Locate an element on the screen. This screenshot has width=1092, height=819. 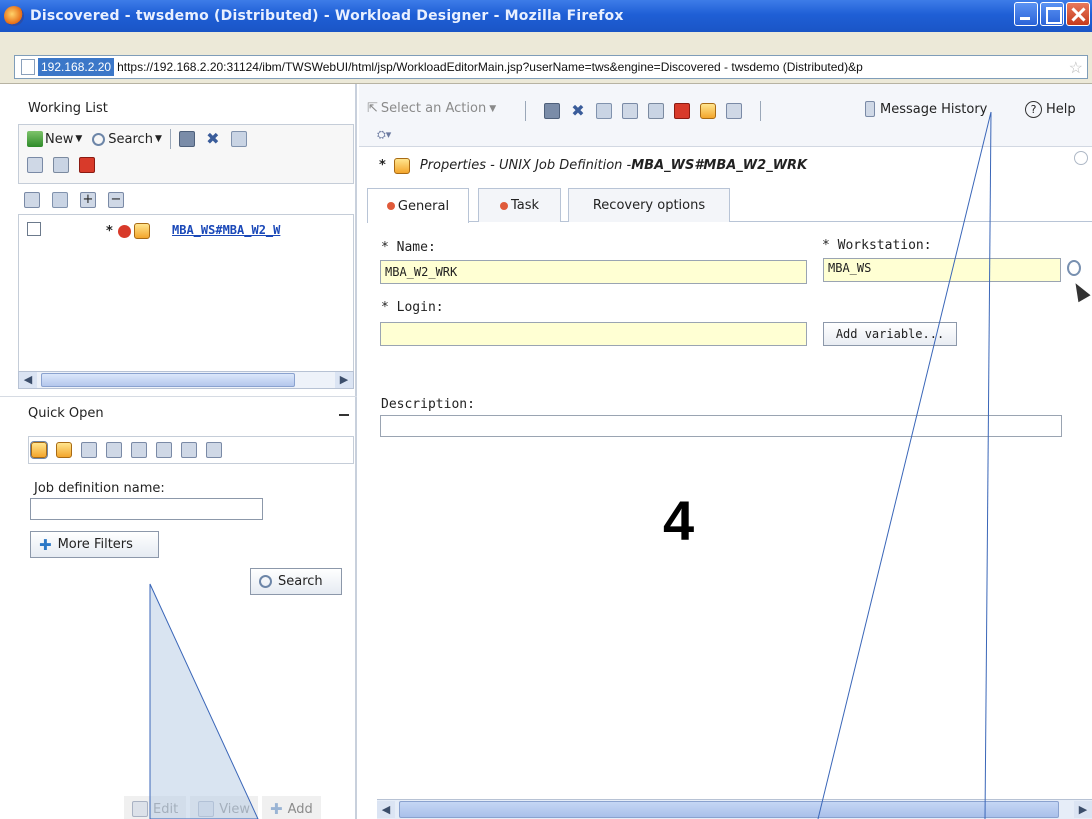
view-label: View is located at coordinates (235, 809).